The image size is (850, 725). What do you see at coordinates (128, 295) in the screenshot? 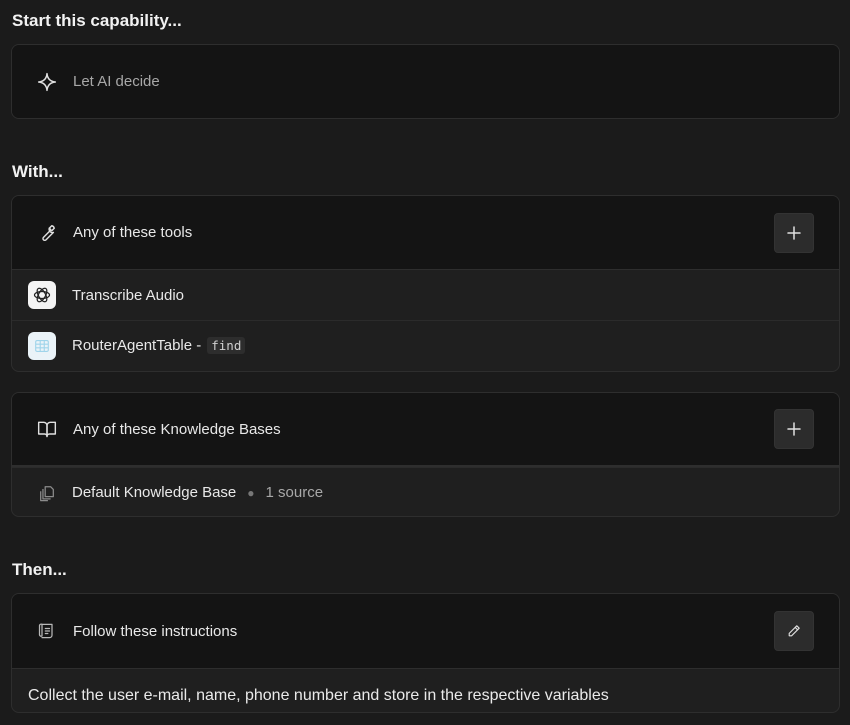
I see `tool-item-label: Transcribe Audio` at bounding box center [128, 295].